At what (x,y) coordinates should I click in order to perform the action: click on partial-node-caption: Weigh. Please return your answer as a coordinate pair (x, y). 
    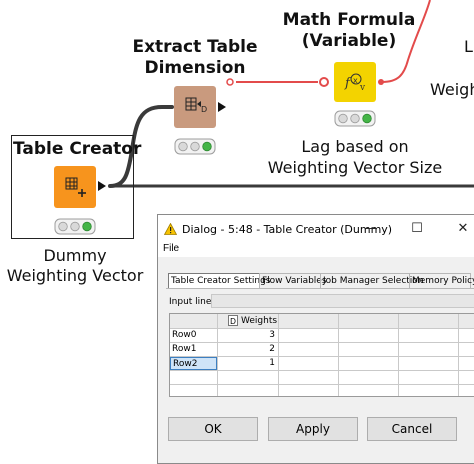
    Looking at the image, I should click on (452, 89).